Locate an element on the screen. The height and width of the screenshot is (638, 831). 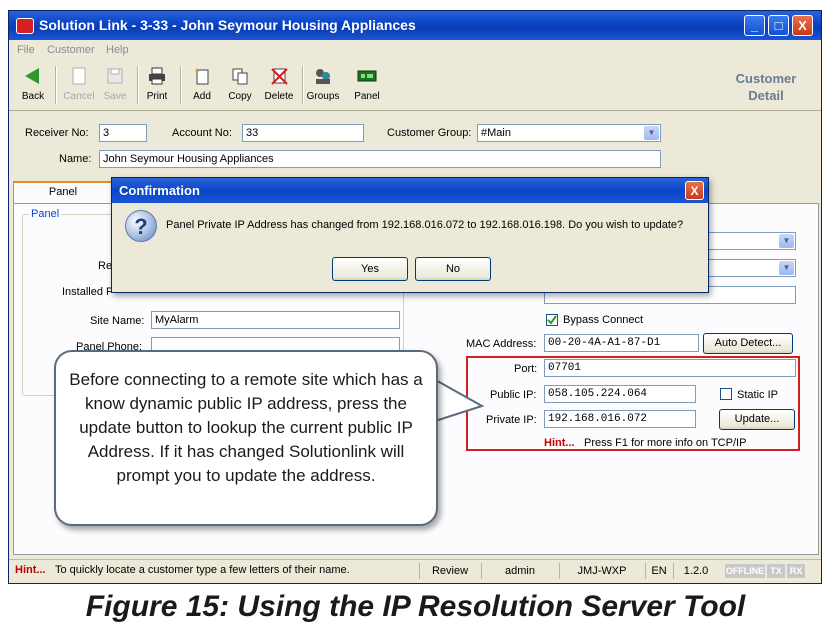
close-button: X is located at coordinates (802, 25).